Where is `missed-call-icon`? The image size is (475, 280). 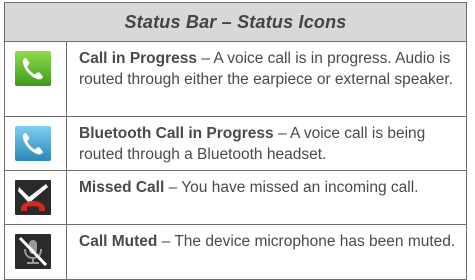 missed-call-icon is located at coordinates (33, 197).